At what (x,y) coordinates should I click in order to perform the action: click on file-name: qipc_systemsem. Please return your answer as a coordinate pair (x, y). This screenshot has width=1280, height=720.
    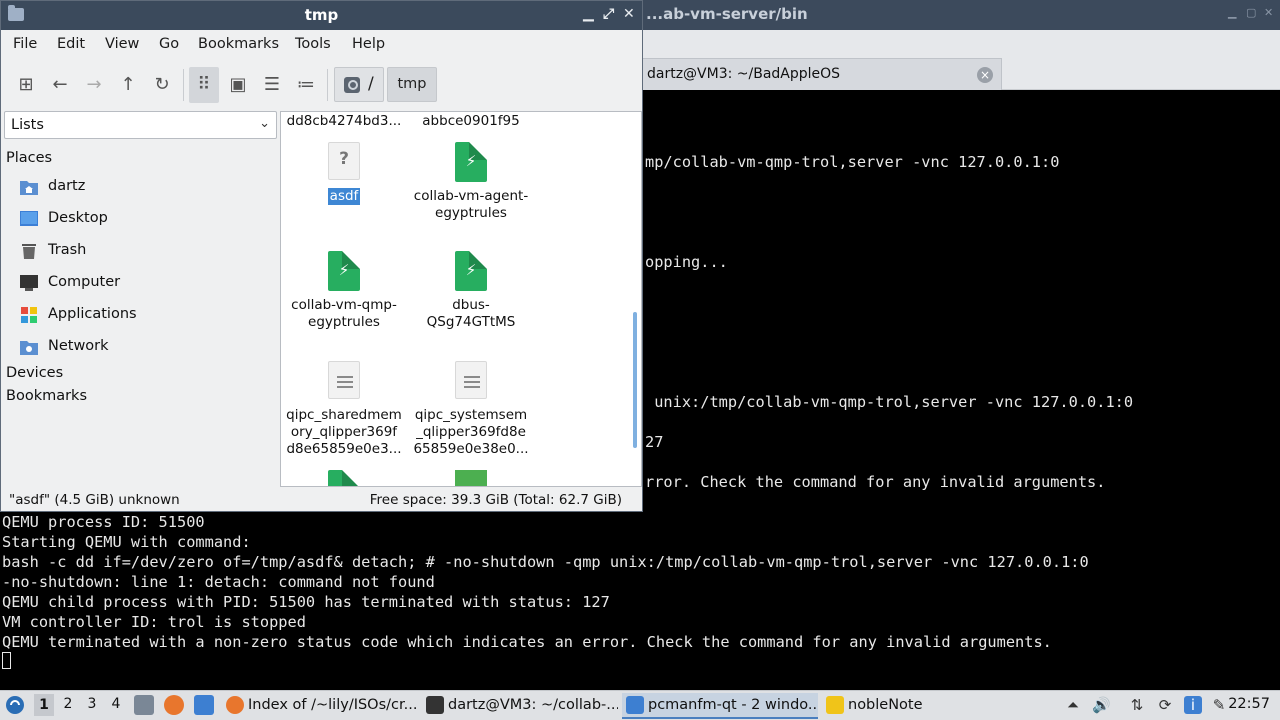
    Looking at the image, I should click on (471, 415).